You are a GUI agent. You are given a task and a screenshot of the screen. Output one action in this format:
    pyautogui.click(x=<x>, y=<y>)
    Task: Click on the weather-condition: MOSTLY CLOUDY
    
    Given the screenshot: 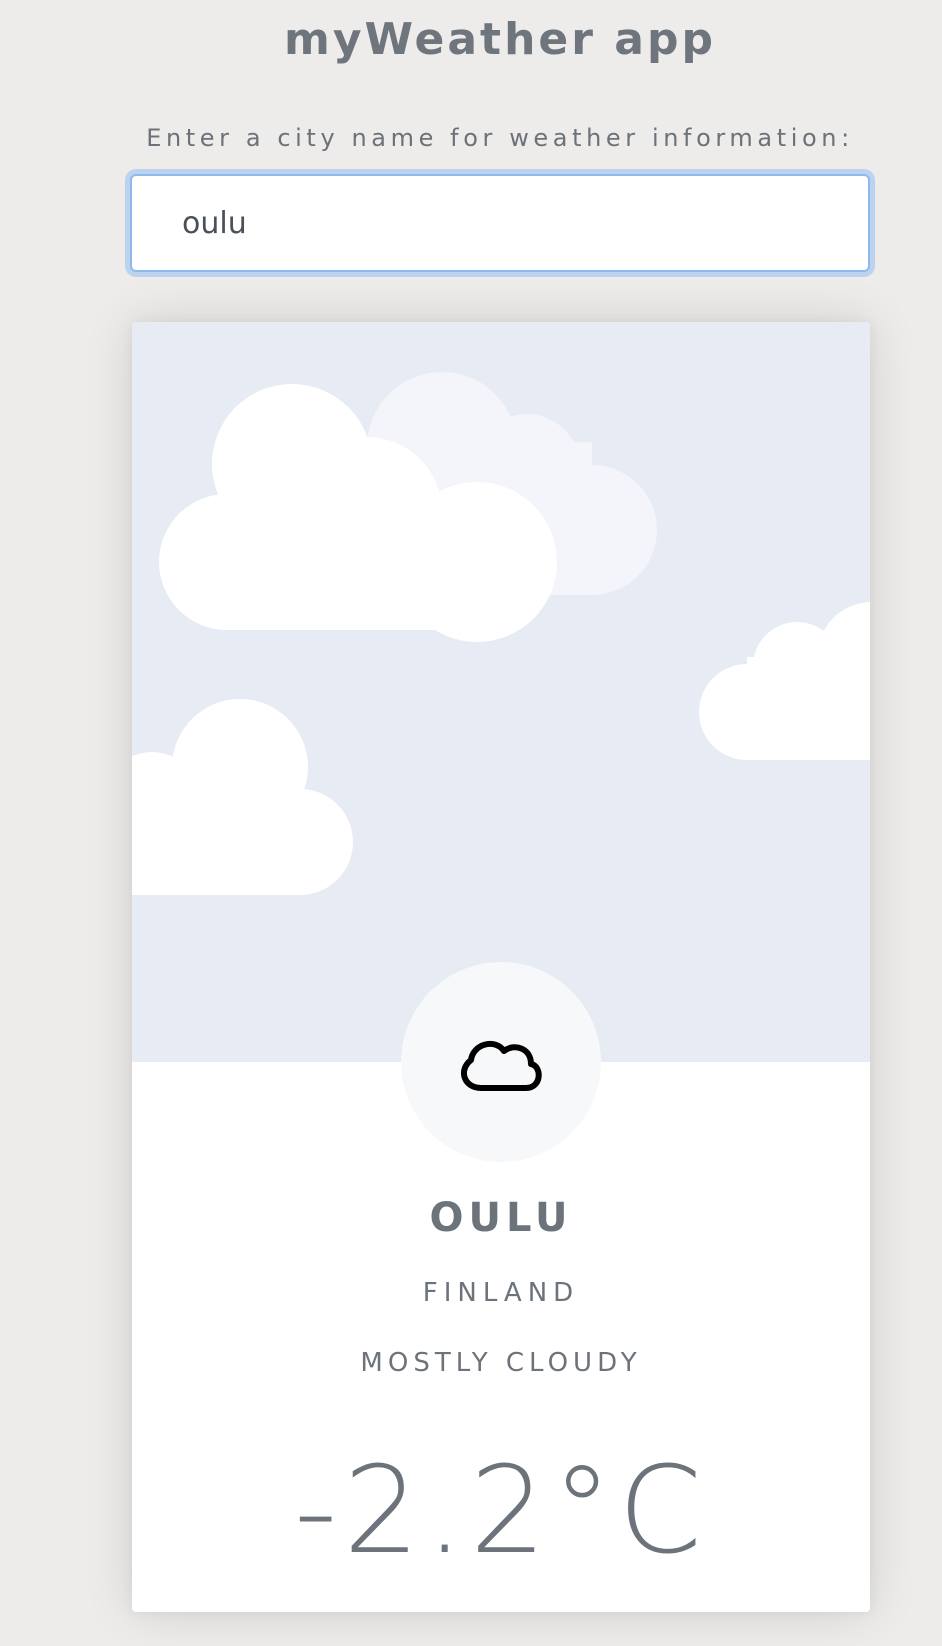 What is the action you would take?
    pyautogui.click(x=501, y=1363)
    